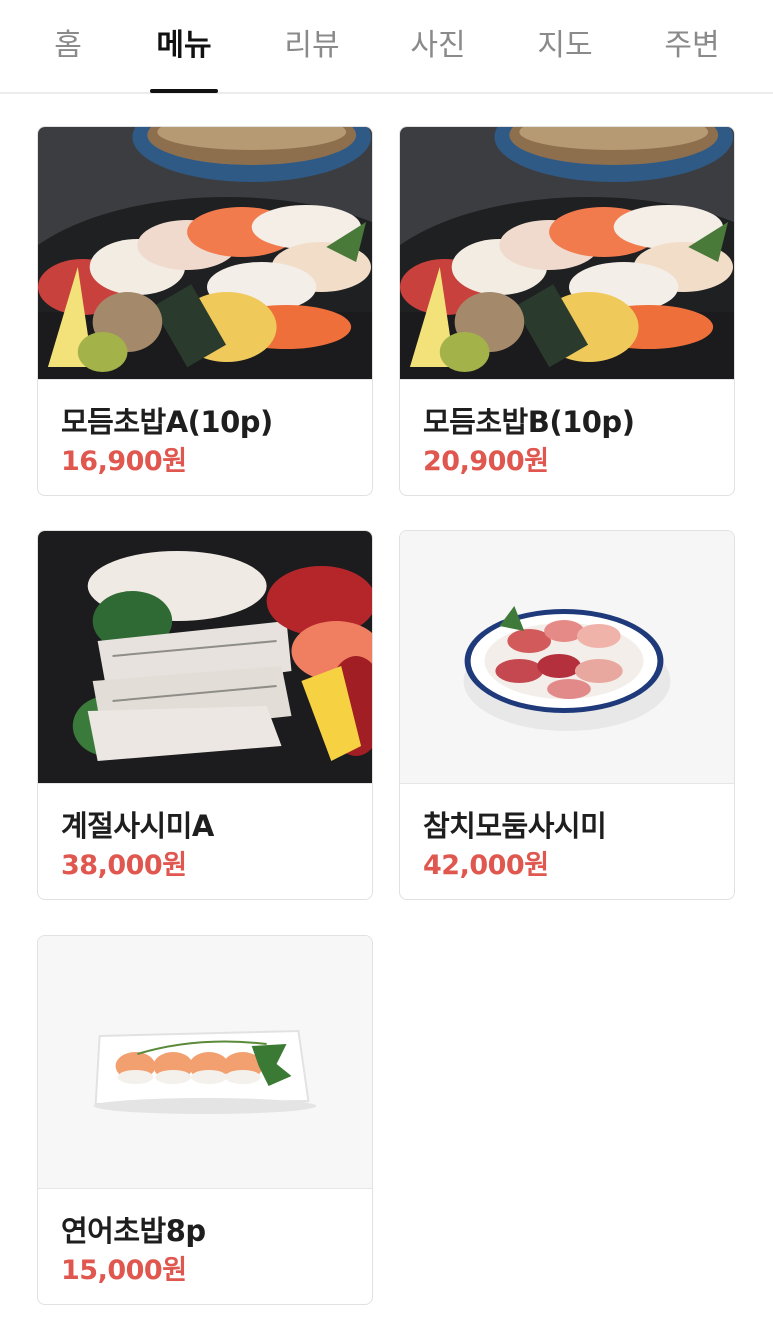 This screenshot has height=1318, width=773. I want to click on menu-card: 참치모둠사시미 42,000원, so click(567, 715).